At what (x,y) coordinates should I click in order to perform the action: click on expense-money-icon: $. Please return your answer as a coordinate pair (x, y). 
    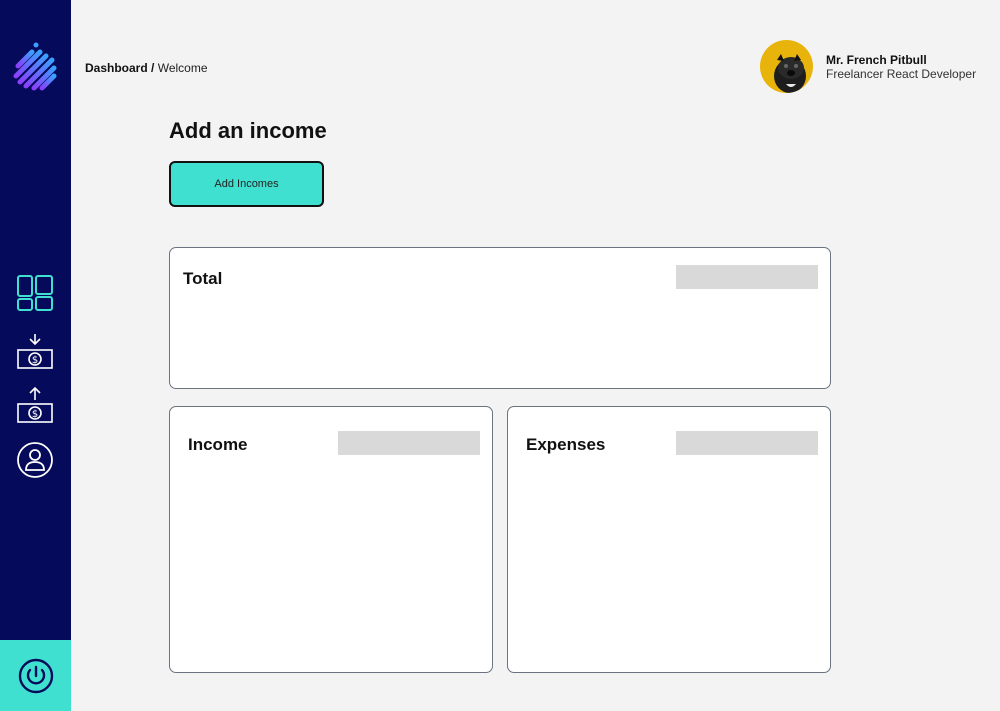
    Looking at the image, I should click on (35, 404).